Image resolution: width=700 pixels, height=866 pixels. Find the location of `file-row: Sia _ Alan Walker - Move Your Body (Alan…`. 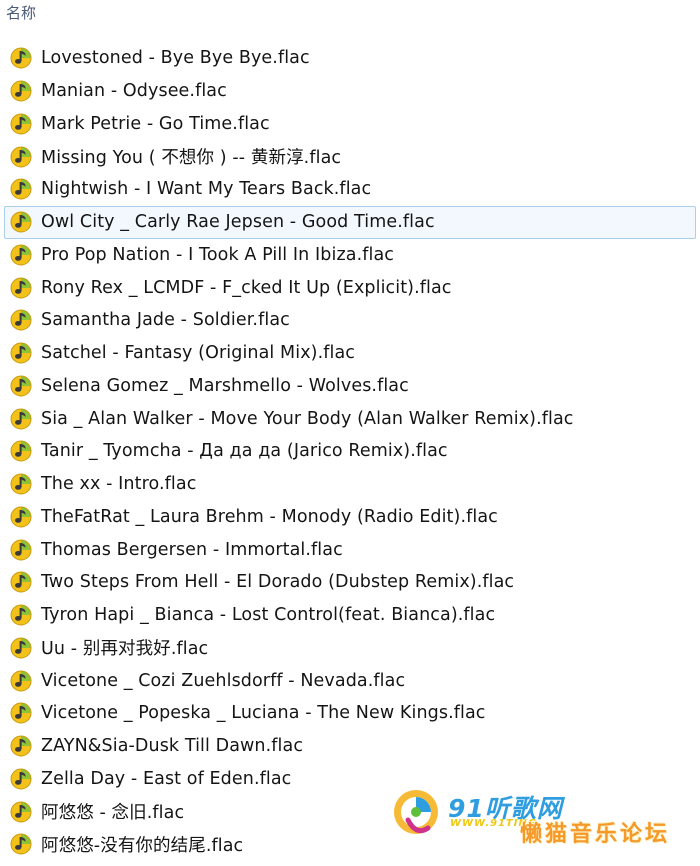

file-row: Sia _ Alan Walker - Move Your Body (Alan… is located at coordinates (350, 418).